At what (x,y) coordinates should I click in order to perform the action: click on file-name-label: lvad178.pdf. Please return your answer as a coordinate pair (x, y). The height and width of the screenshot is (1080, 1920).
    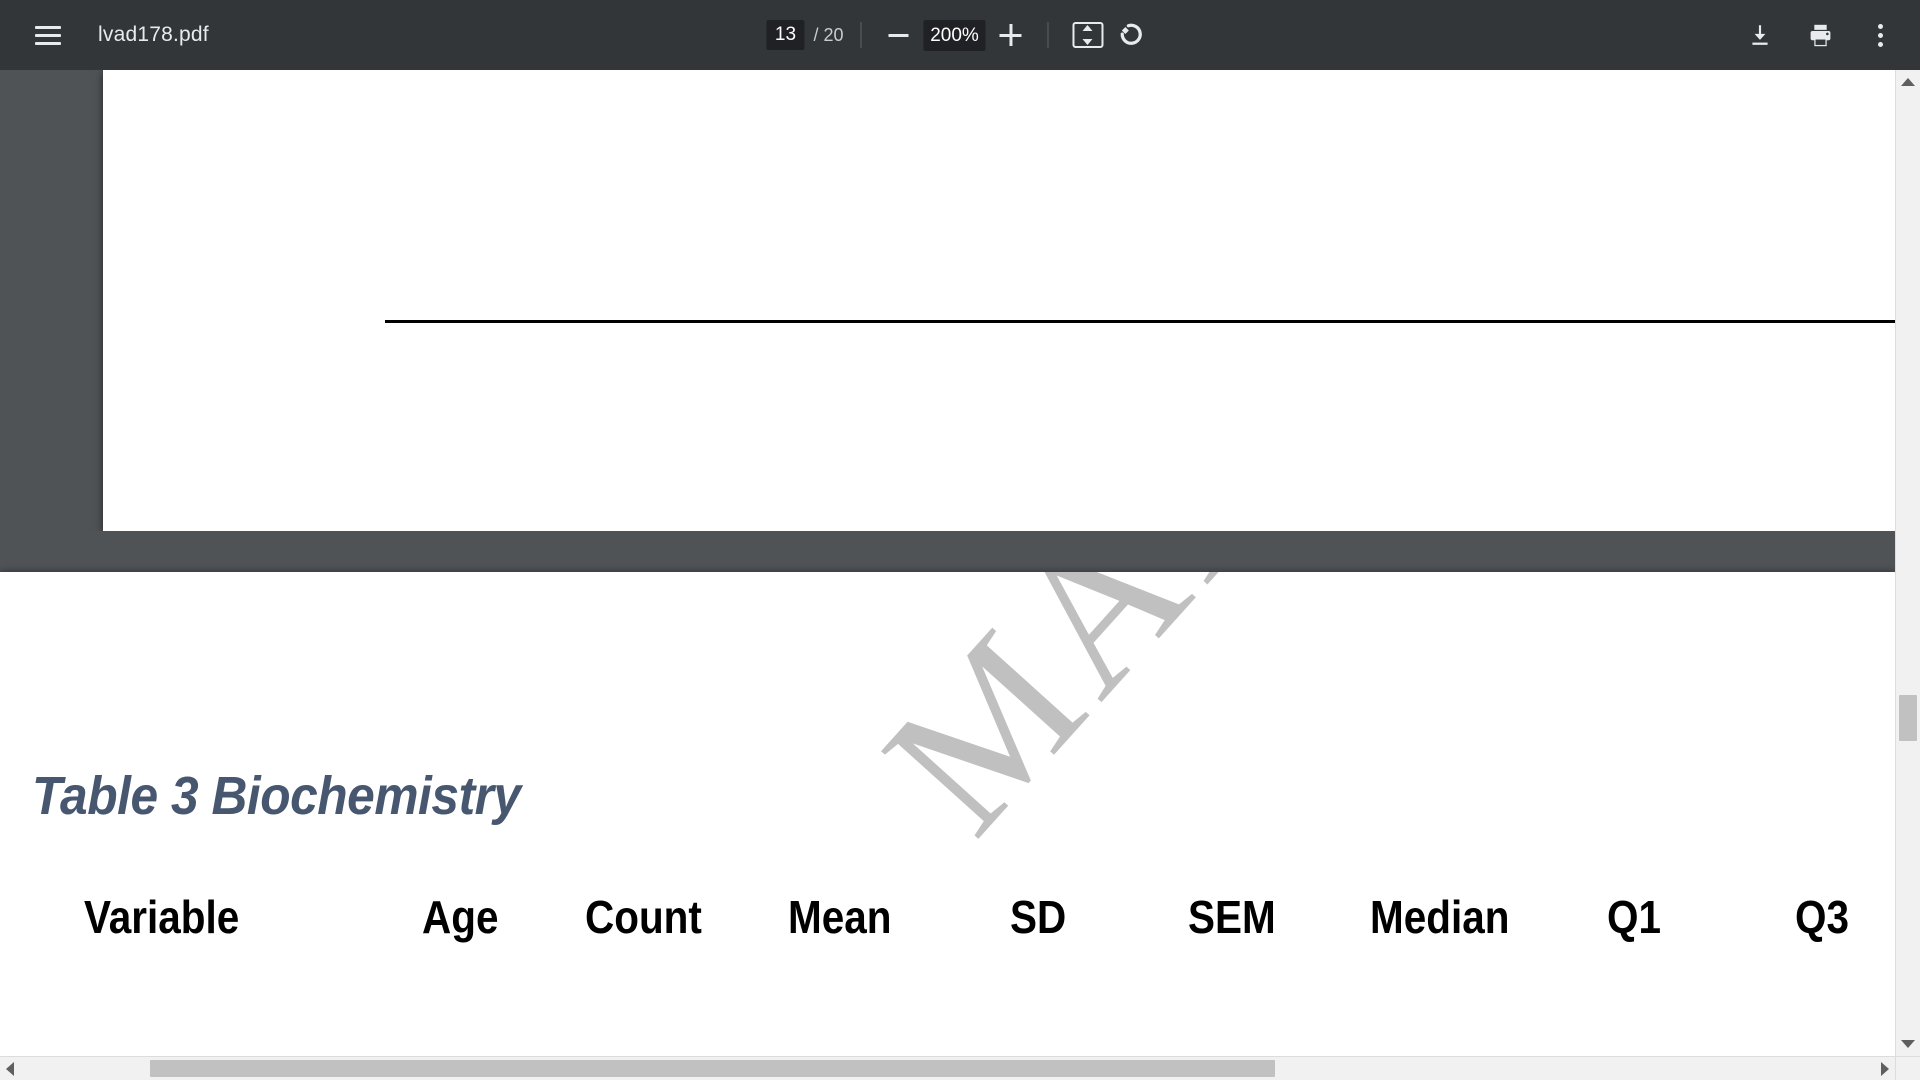
    Looking at the image, I should click on (153, 34).